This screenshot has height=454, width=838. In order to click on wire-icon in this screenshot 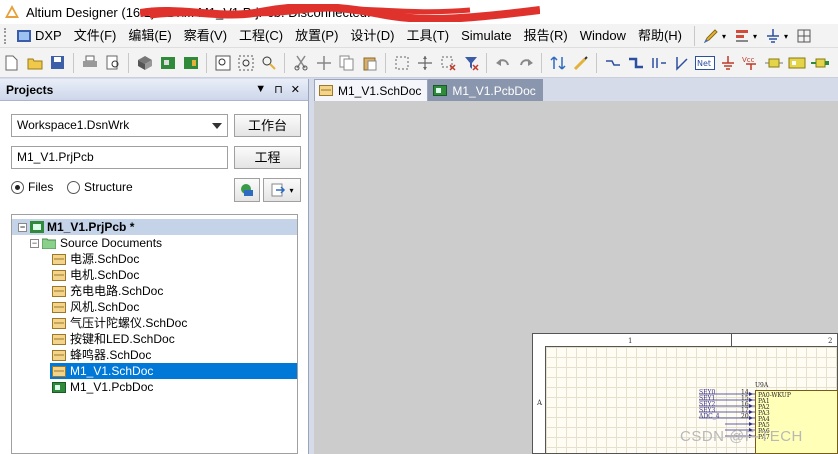, I will do `click(612, 62)`.